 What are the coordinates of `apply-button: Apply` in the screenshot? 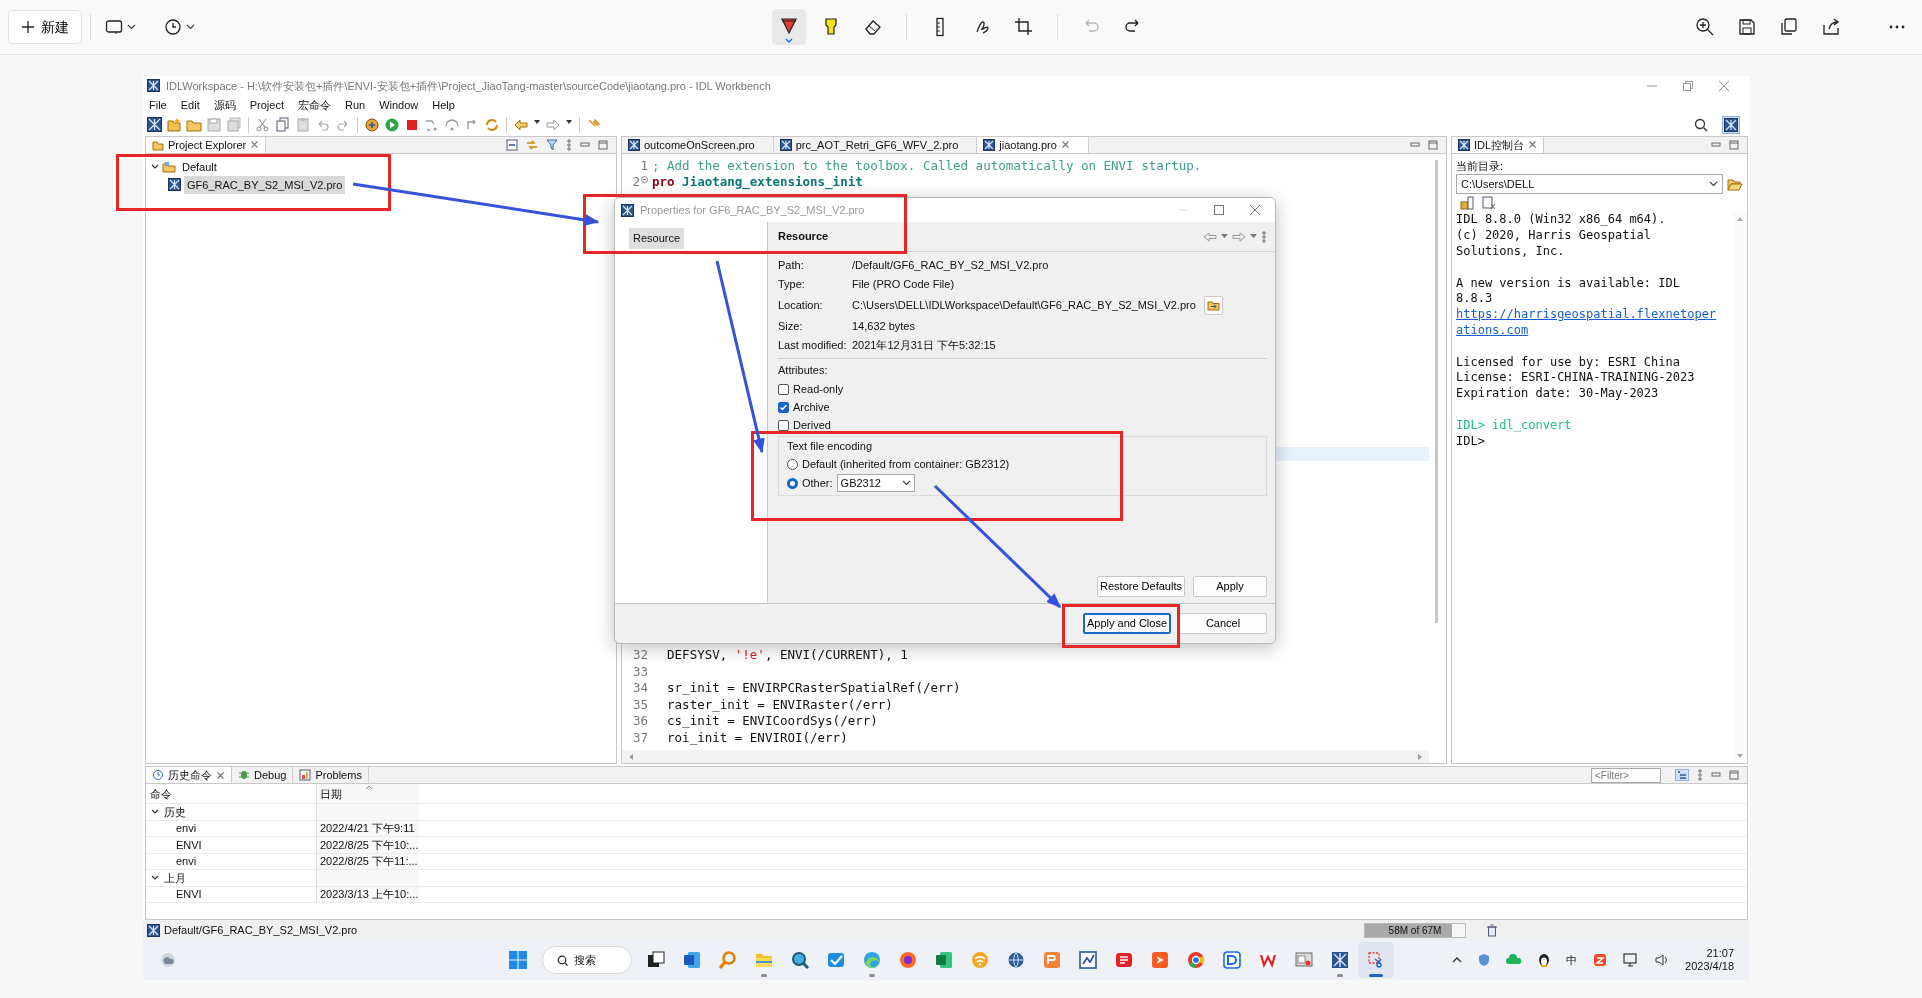 It's located at (1230, 586).